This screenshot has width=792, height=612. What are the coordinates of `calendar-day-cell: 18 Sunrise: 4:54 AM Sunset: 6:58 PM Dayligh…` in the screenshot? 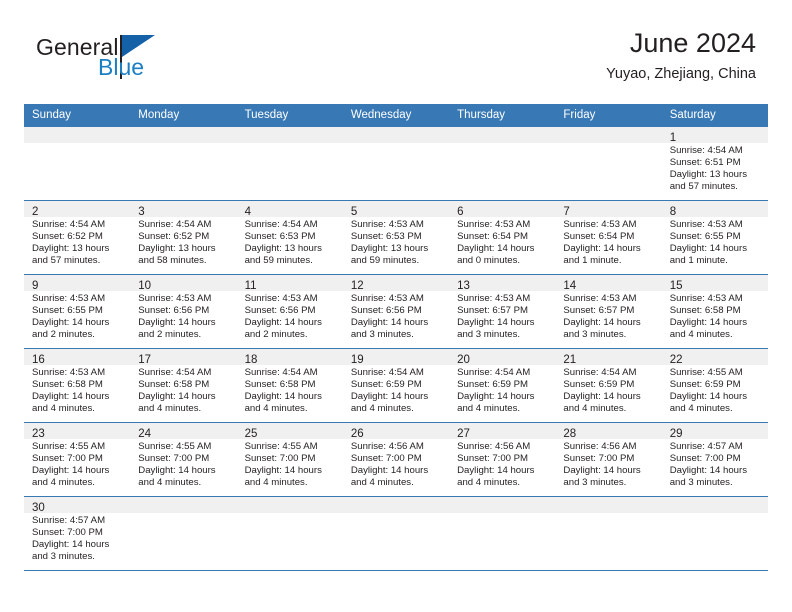 It's located at (289, 385).